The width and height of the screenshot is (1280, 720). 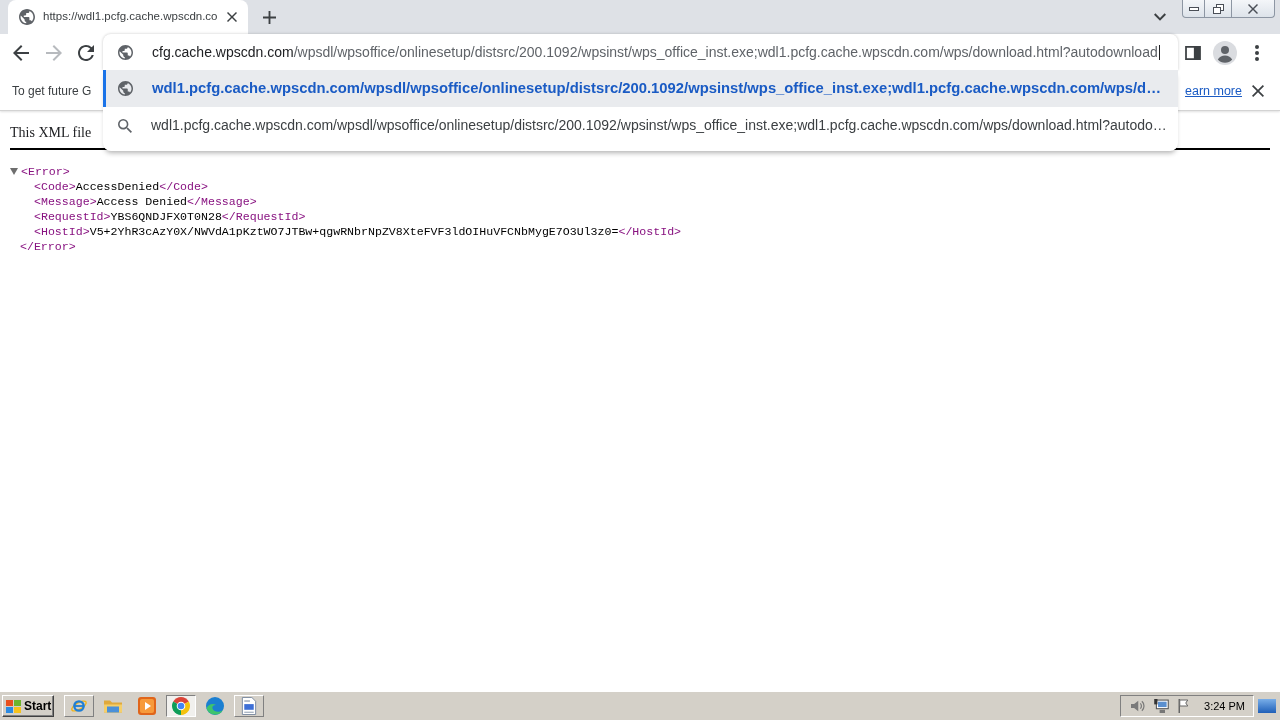 I want to click on xml-line: <Code>AccessDenied</Code>, so click(x=121, y=186).